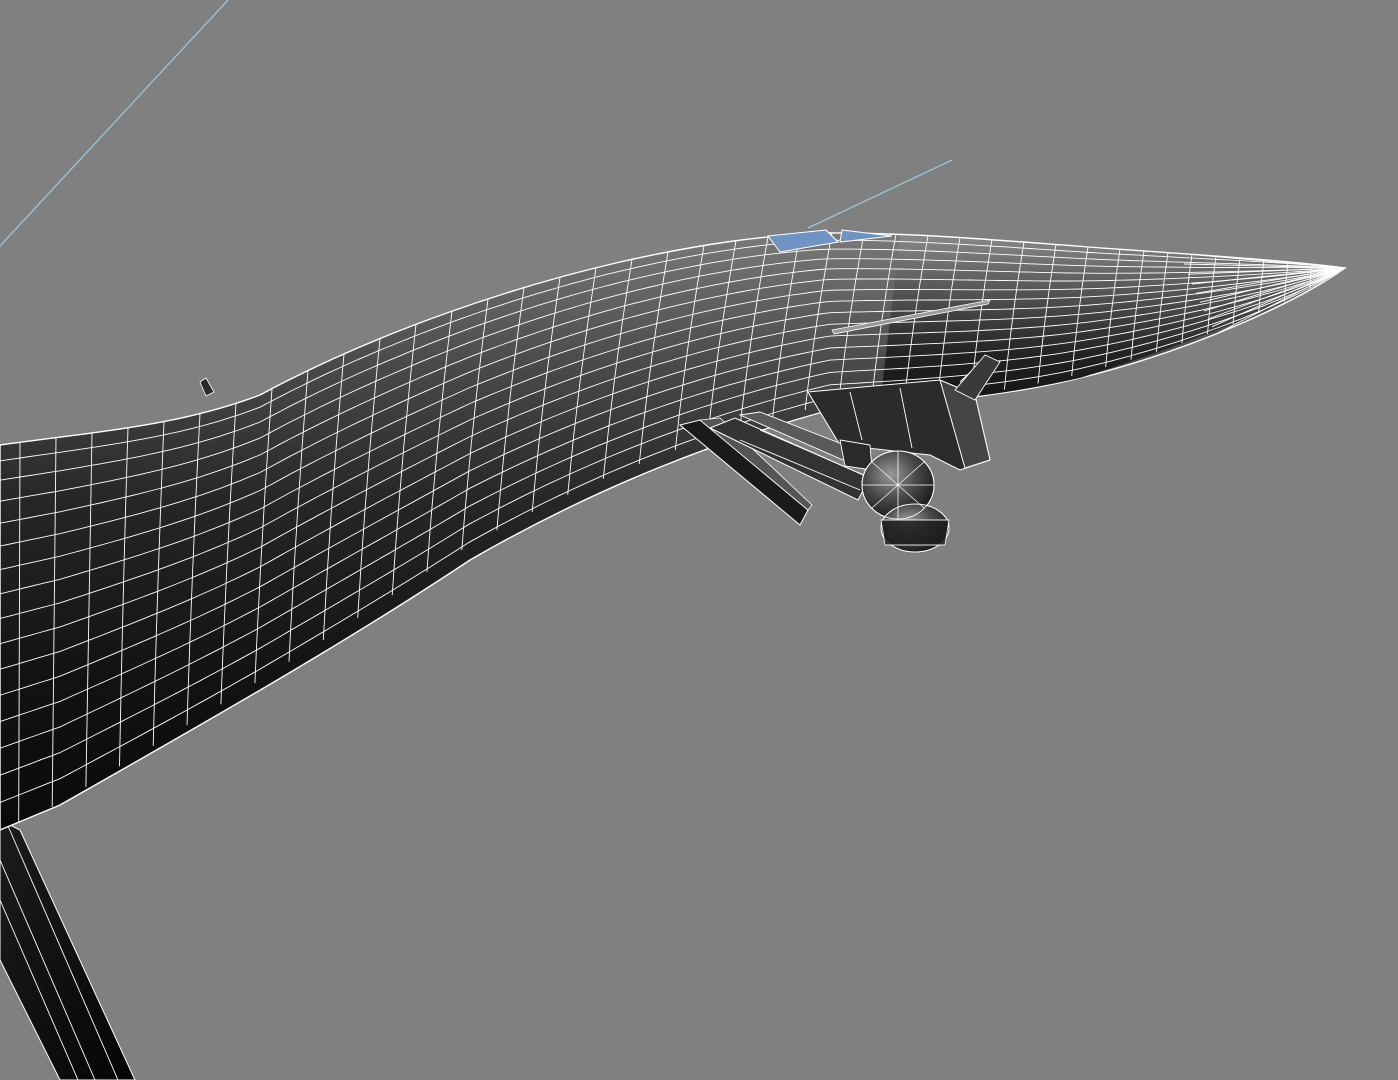 The image size is (1398, 1080). Describe the element at coordinates (114, 123) in the screenshot. I see `guide-line-left` at that location.